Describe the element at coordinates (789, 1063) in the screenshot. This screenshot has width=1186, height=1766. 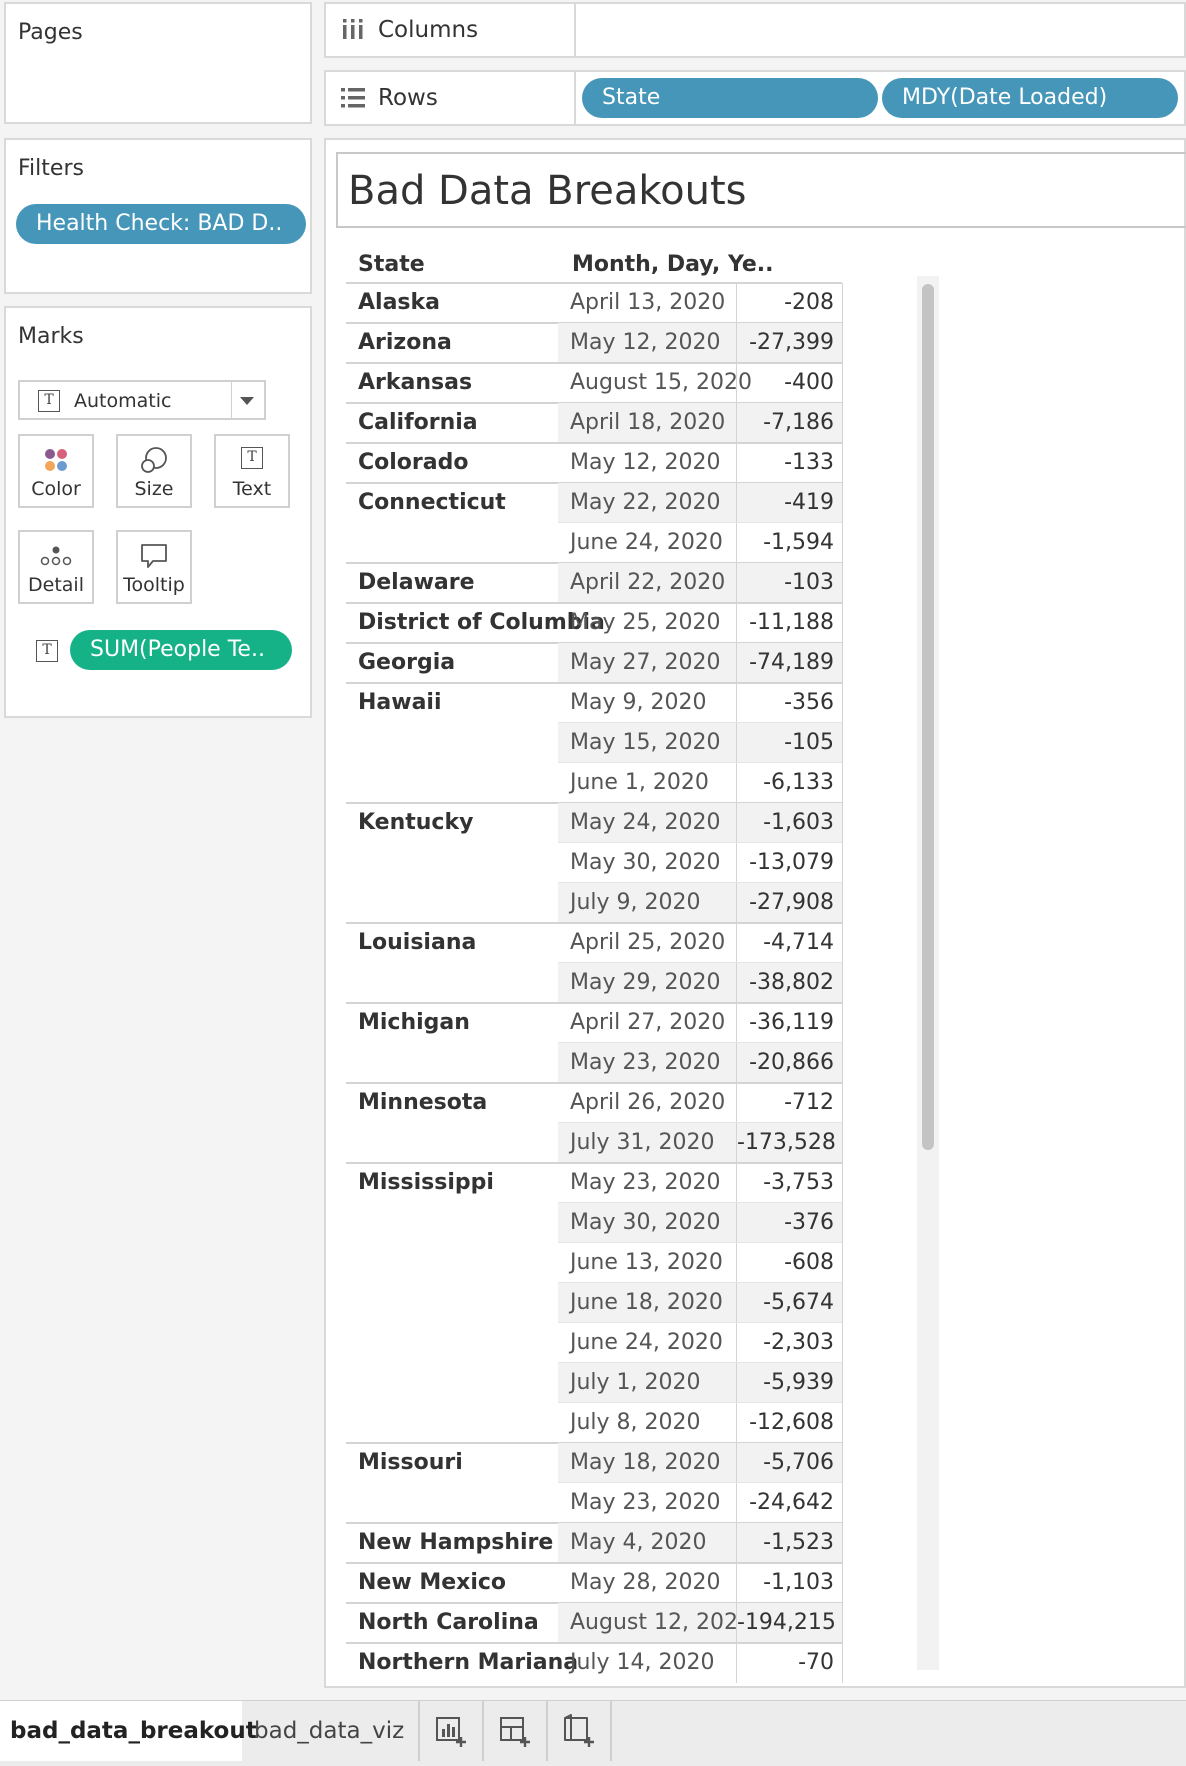
I see `value-cell: -20,866` at that location.